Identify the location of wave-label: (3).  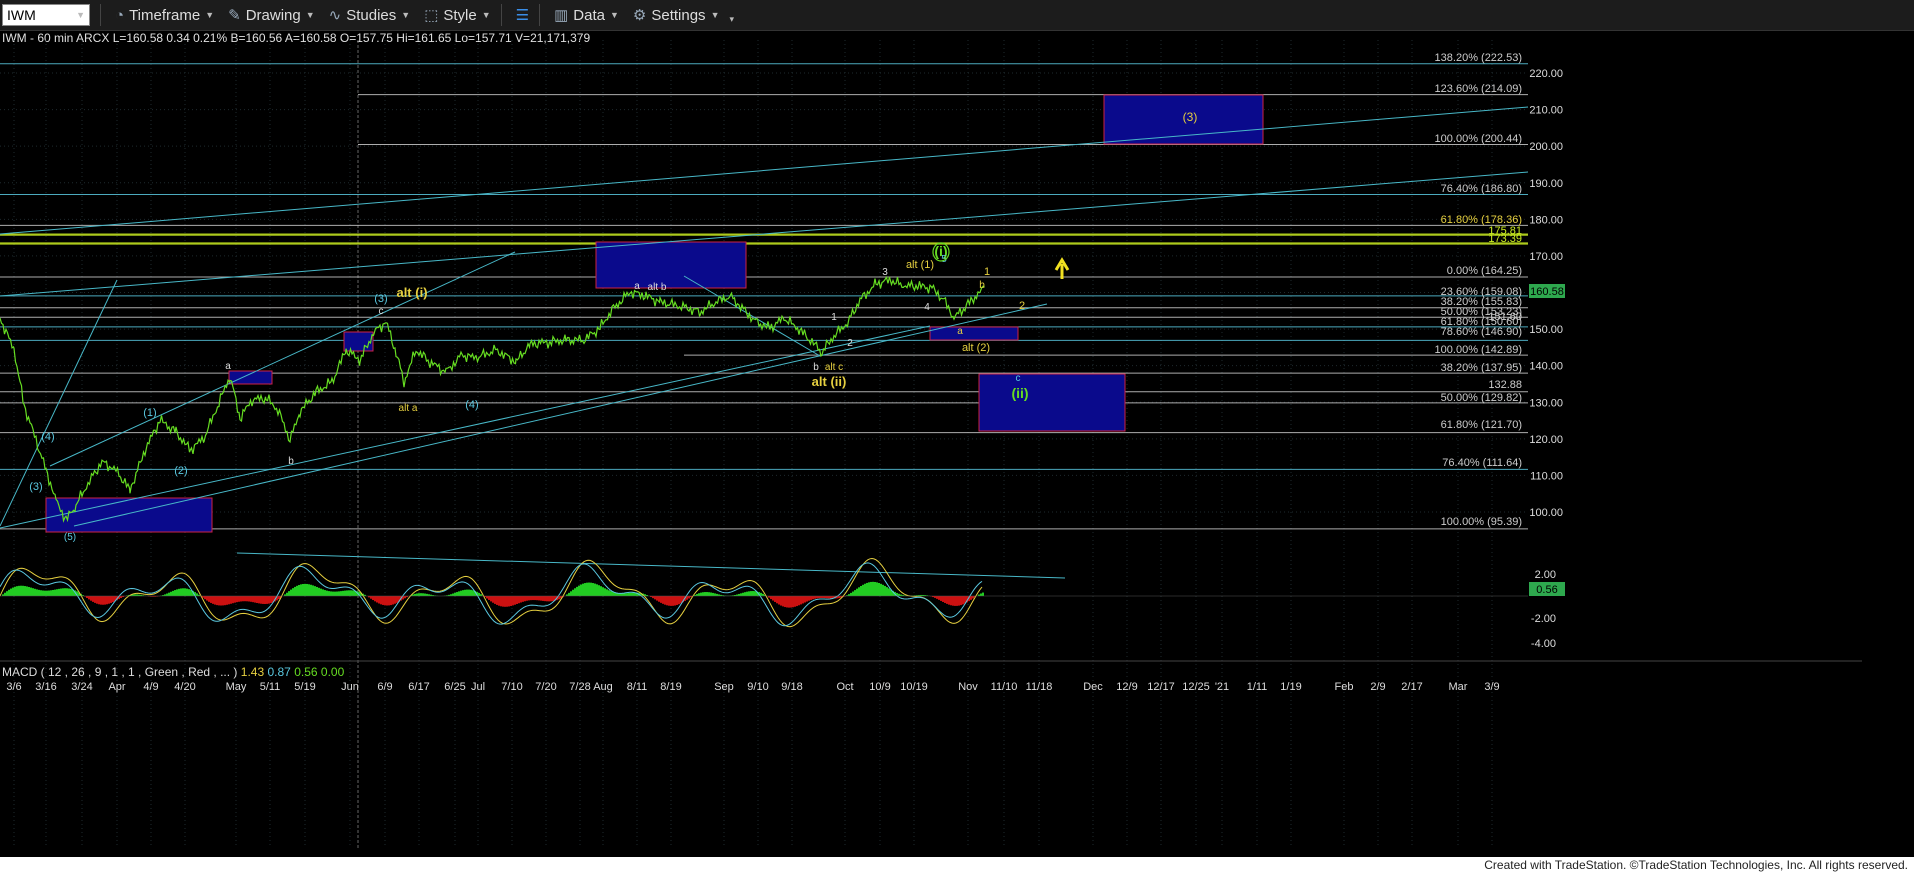
(380, 299).